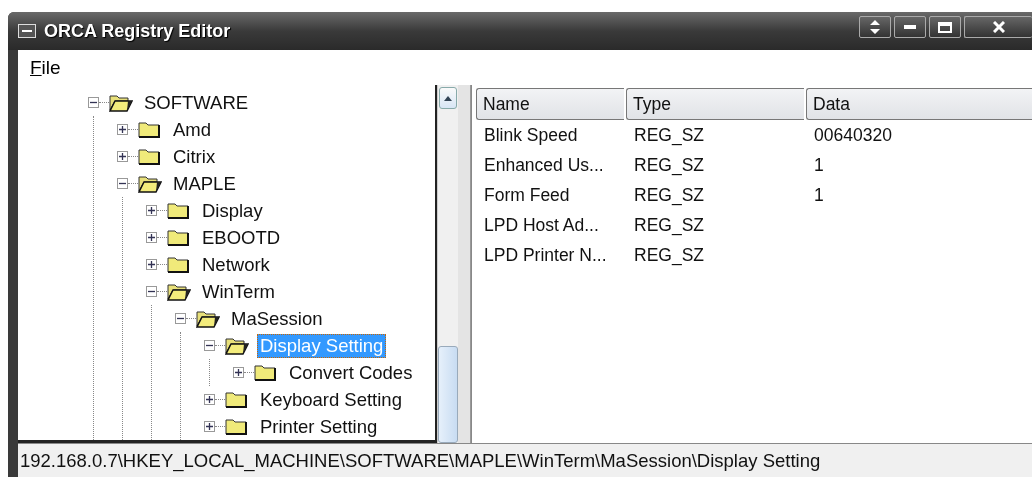 This screenshot has width=1032, height=477. What do you see at coordinates (447, 264) in the screenshot?
I see `scrollbar` at bounding box center [447, 264].